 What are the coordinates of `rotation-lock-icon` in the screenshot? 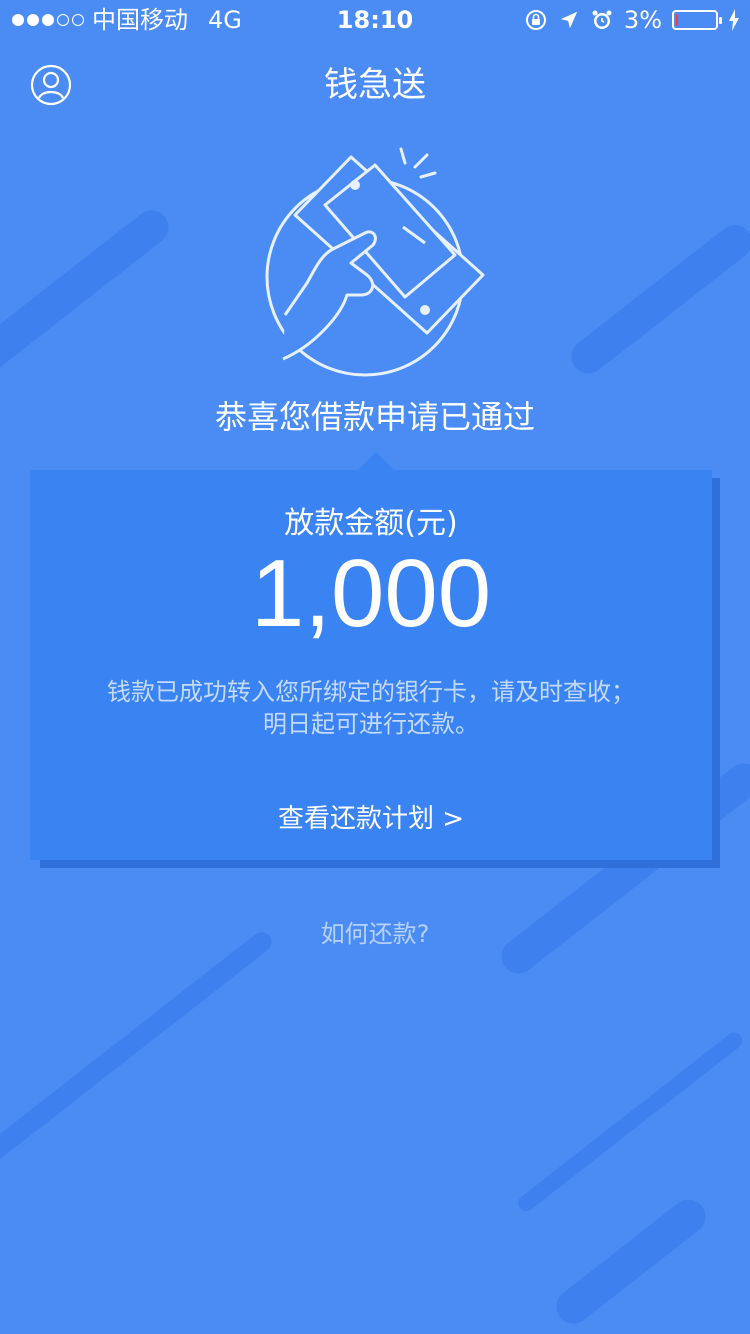 It's located at (535, 20).